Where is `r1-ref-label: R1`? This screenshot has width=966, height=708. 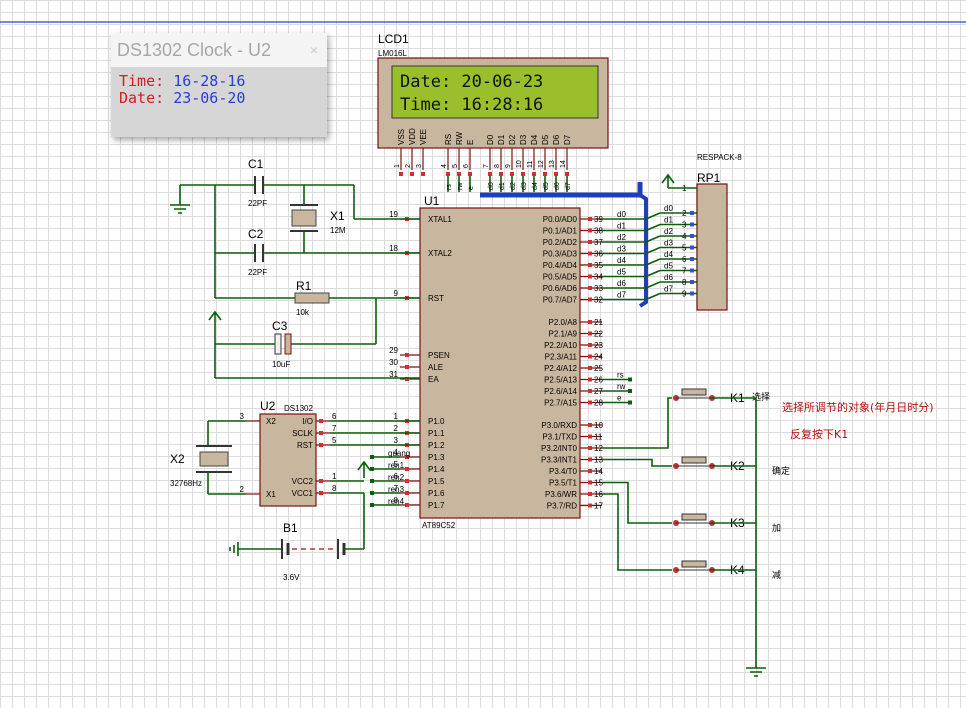
r1-ref-label: R1 is located at coordinates (304, 286).